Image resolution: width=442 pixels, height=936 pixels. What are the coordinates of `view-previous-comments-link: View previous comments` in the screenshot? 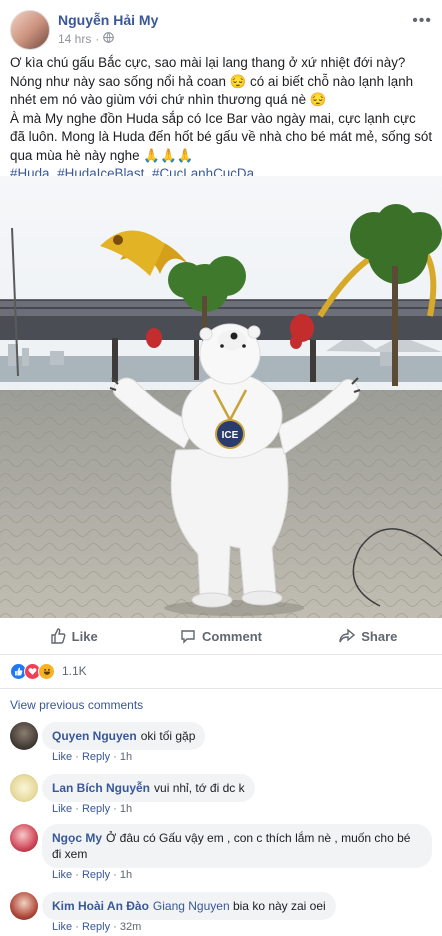 It's located at (76, 705).